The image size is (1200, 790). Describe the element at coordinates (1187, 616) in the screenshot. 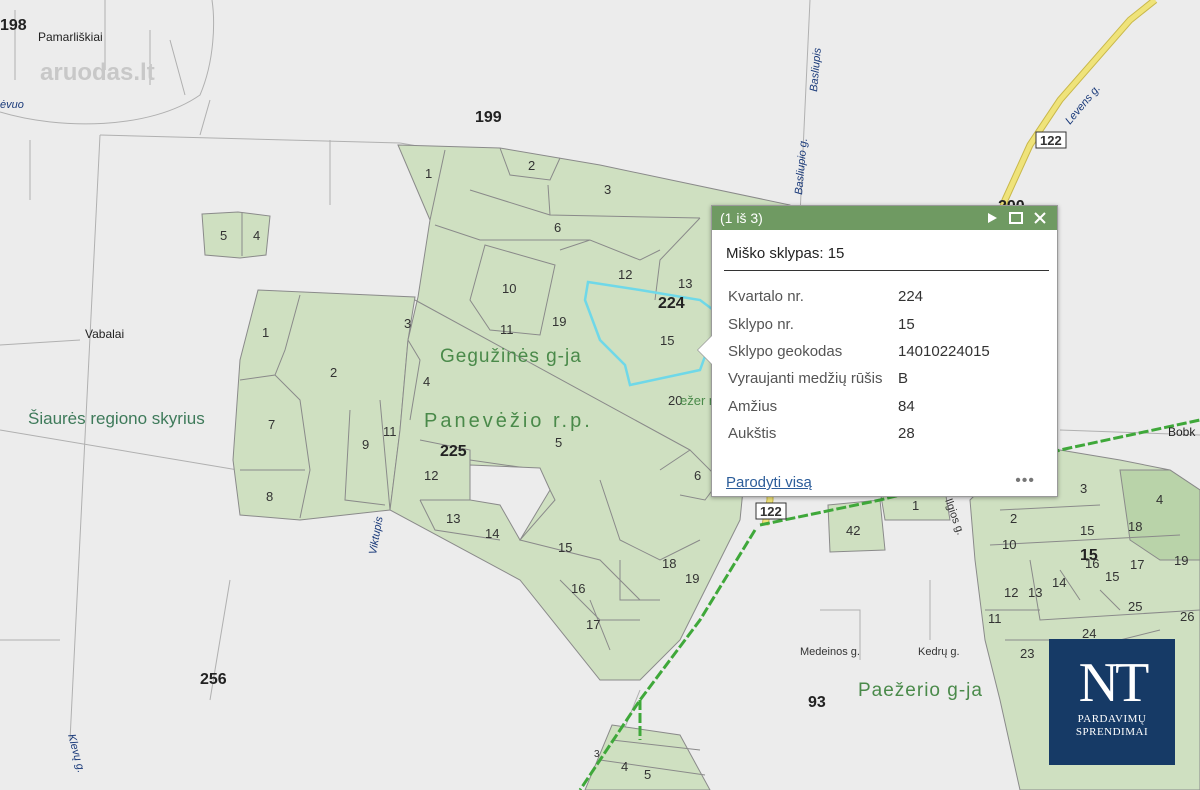

I see `svg-text: 26` at that location.